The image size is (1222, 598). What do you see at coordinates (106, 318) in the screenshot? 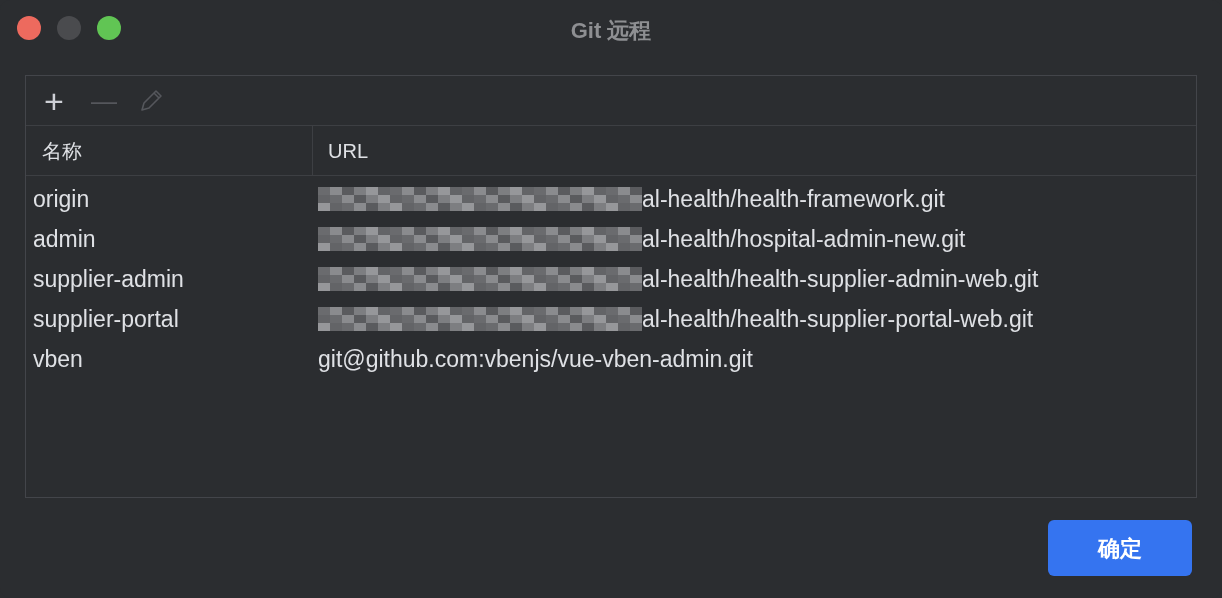
I see `table-cell: supplier-portal` at bounding box center [106, 318].